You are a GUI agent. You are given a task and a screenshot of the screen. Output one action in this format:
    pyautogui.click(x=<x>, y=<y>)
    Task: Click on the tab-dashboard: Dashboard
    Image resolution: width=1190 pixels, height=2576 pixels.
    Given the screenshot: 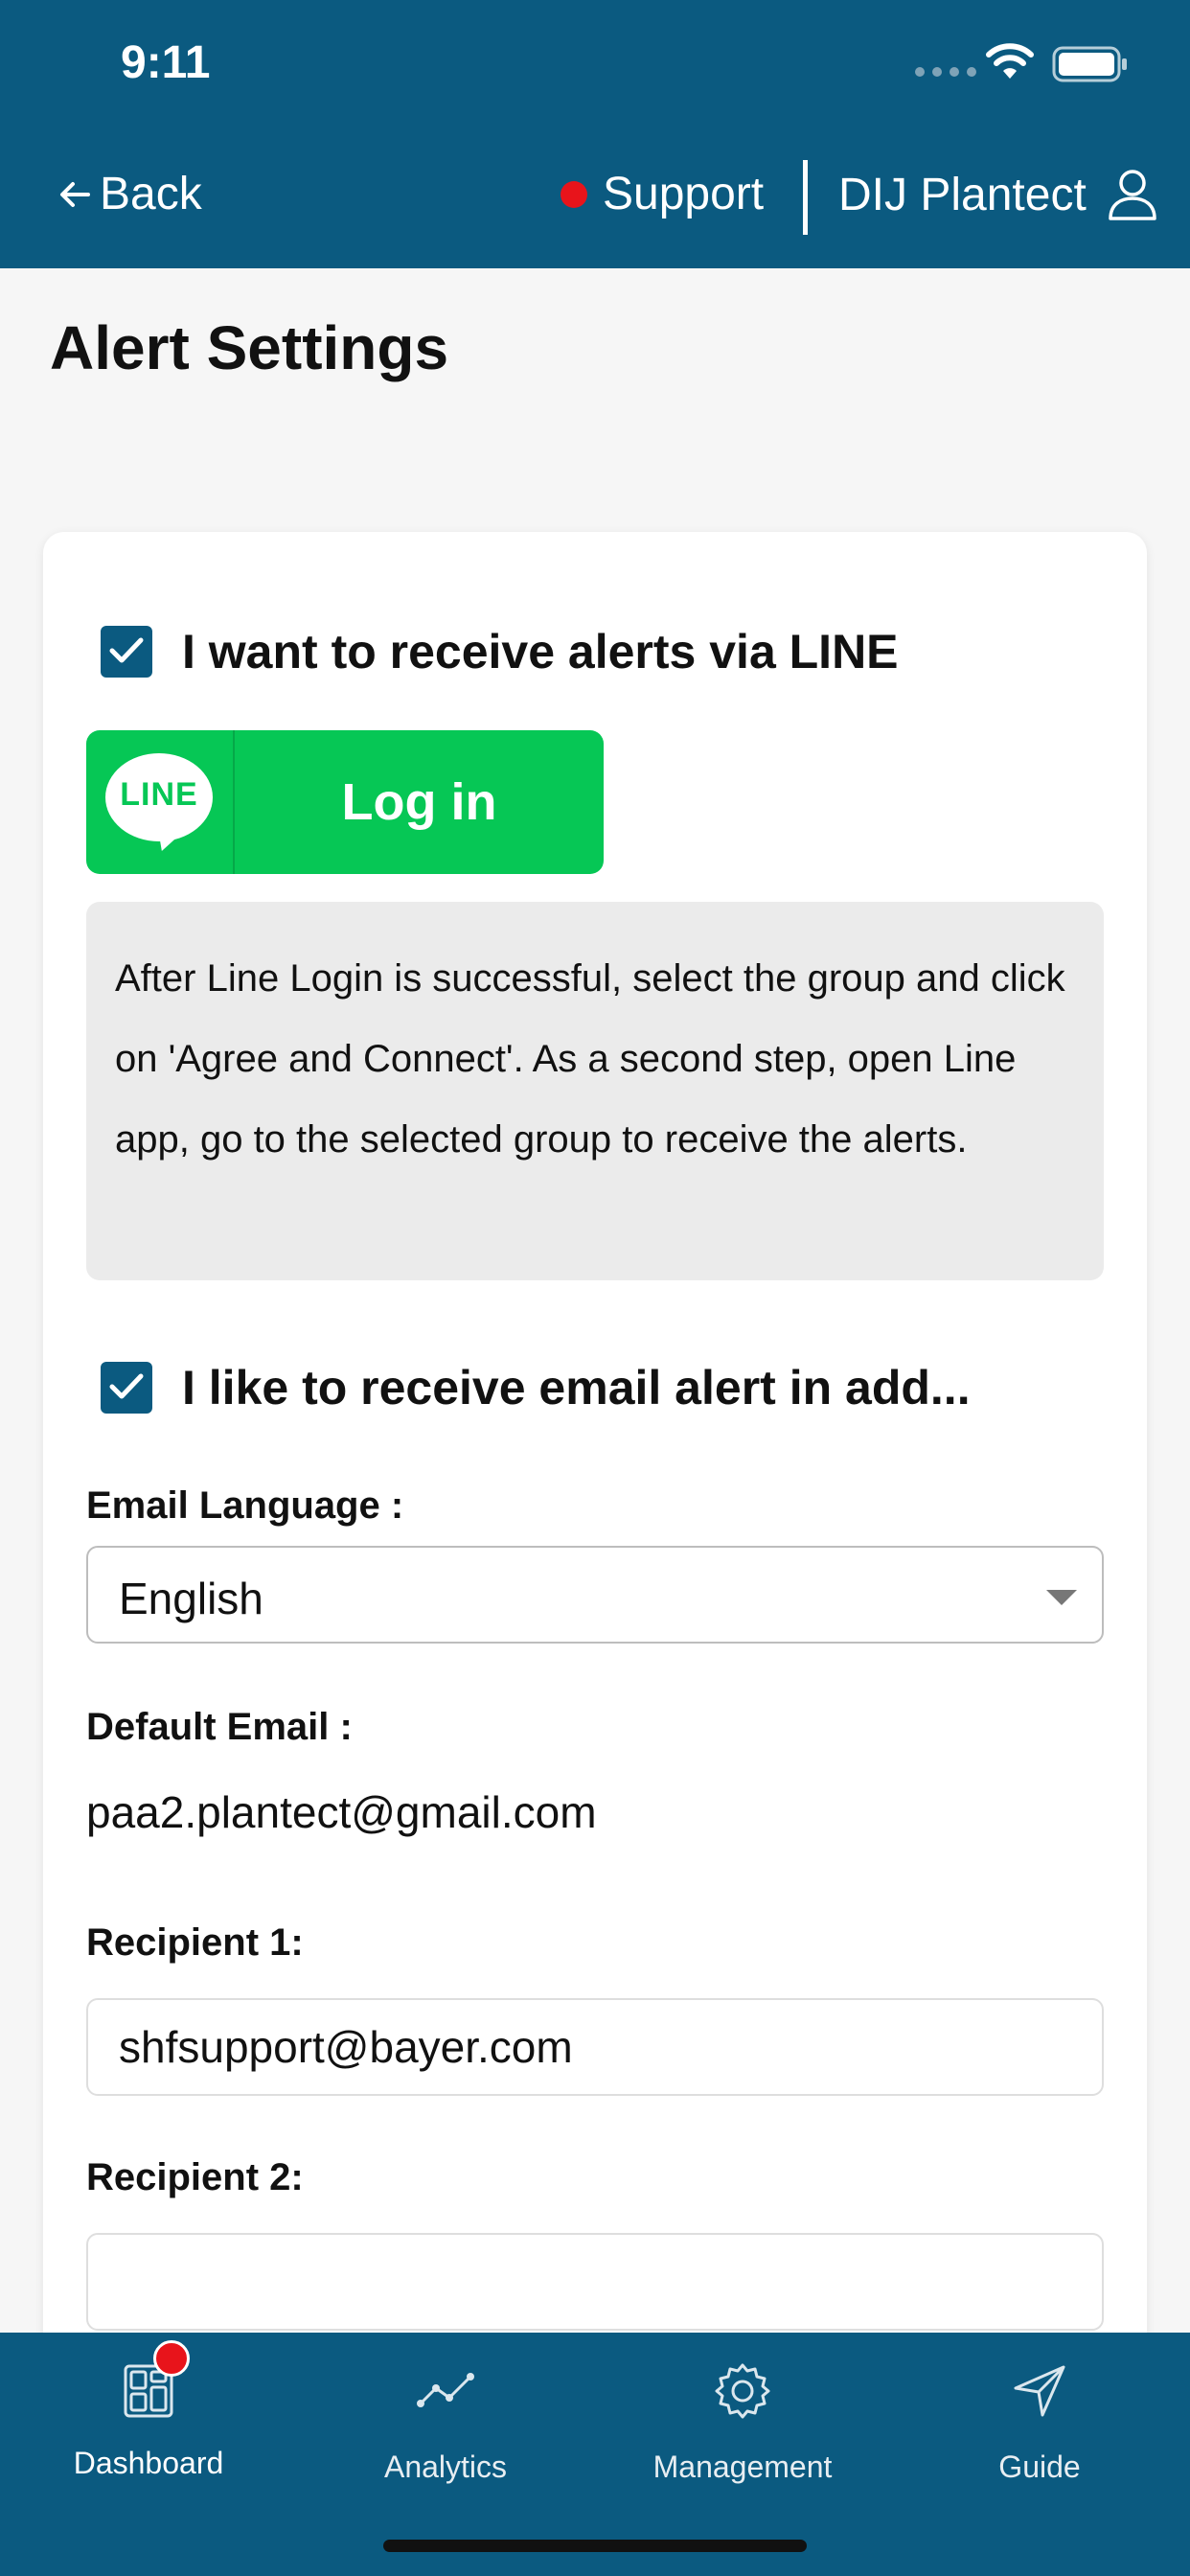 What is the action you would take?
    pyautogui.click(x=148, y=2424)
    